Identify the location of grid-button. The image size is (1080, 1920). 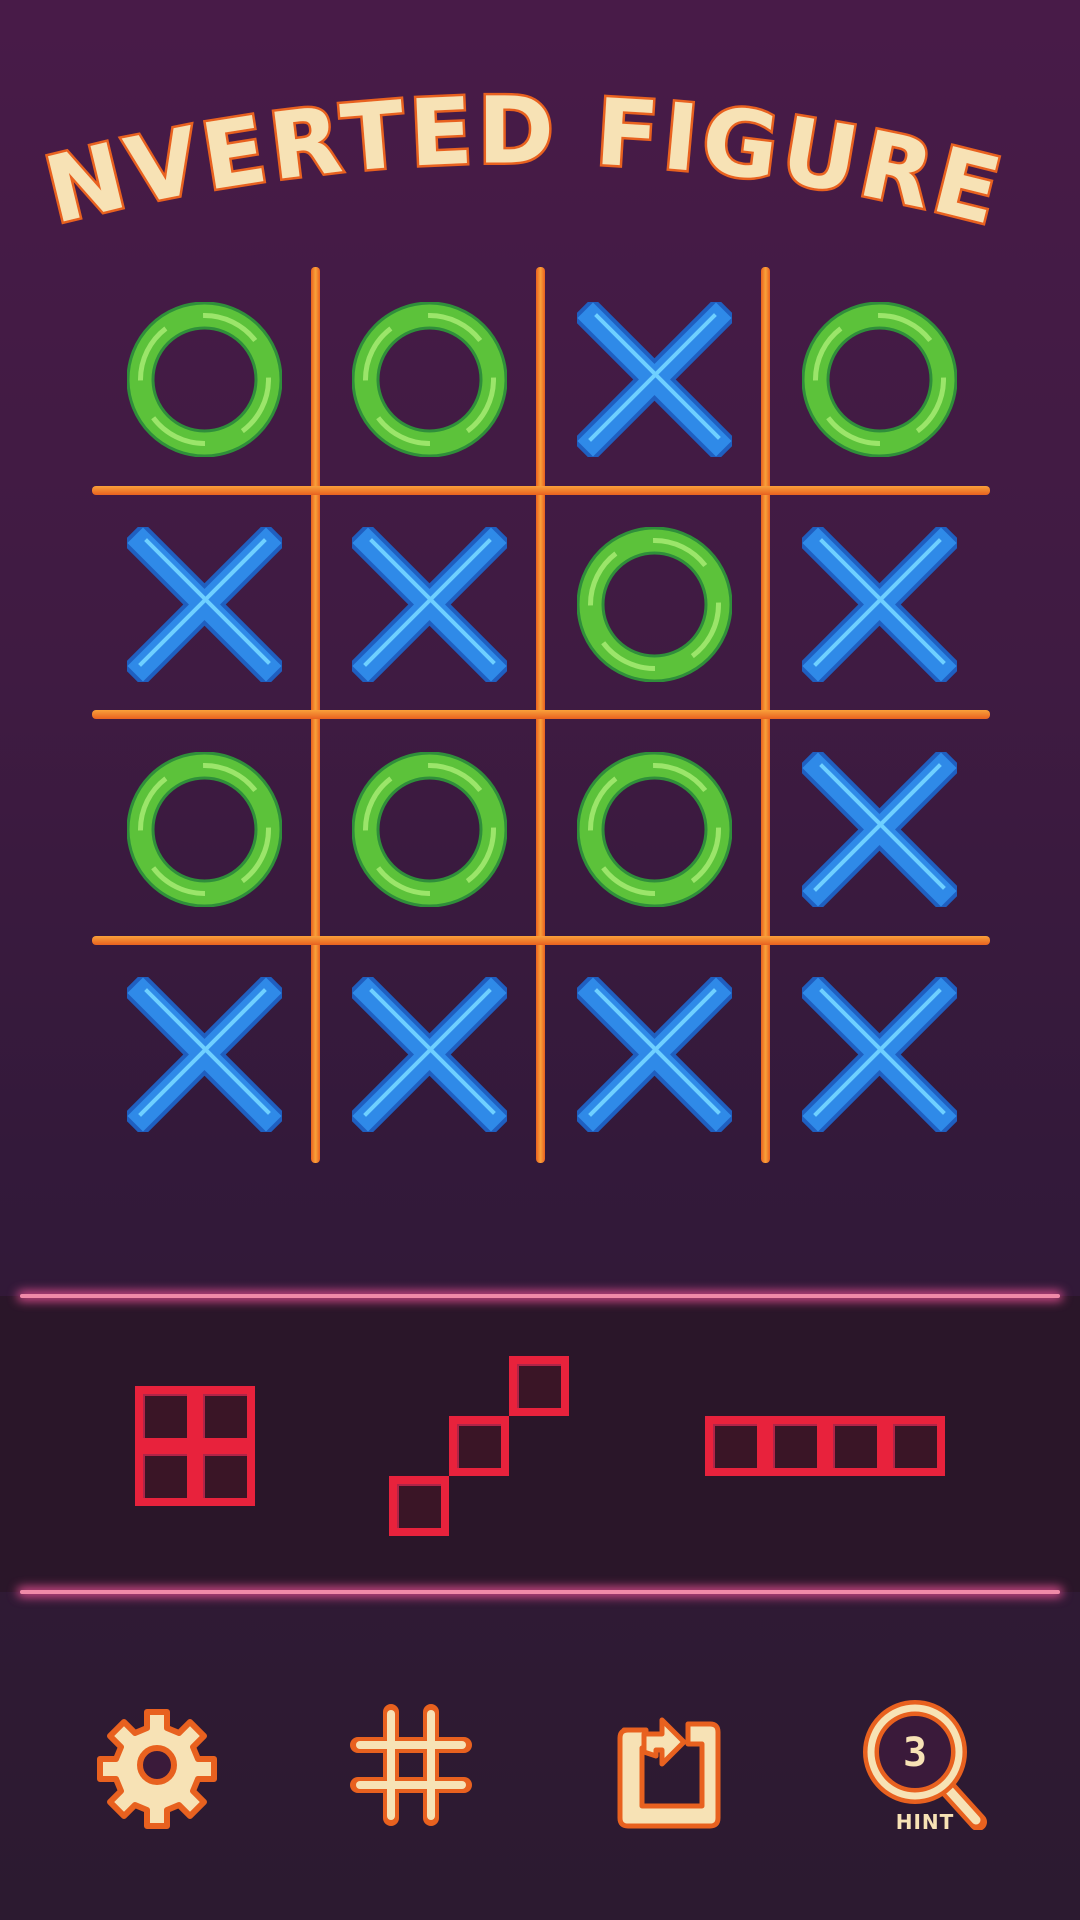
(411, 1765).